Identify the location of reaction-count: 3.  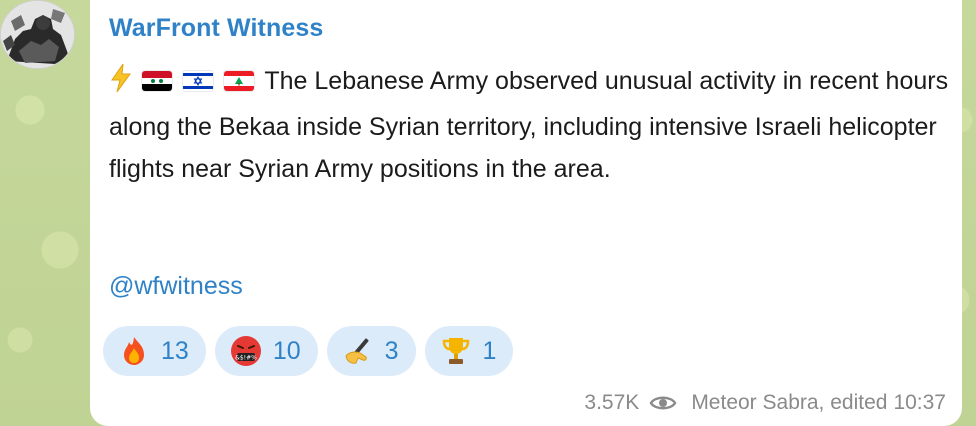
(391, 350).